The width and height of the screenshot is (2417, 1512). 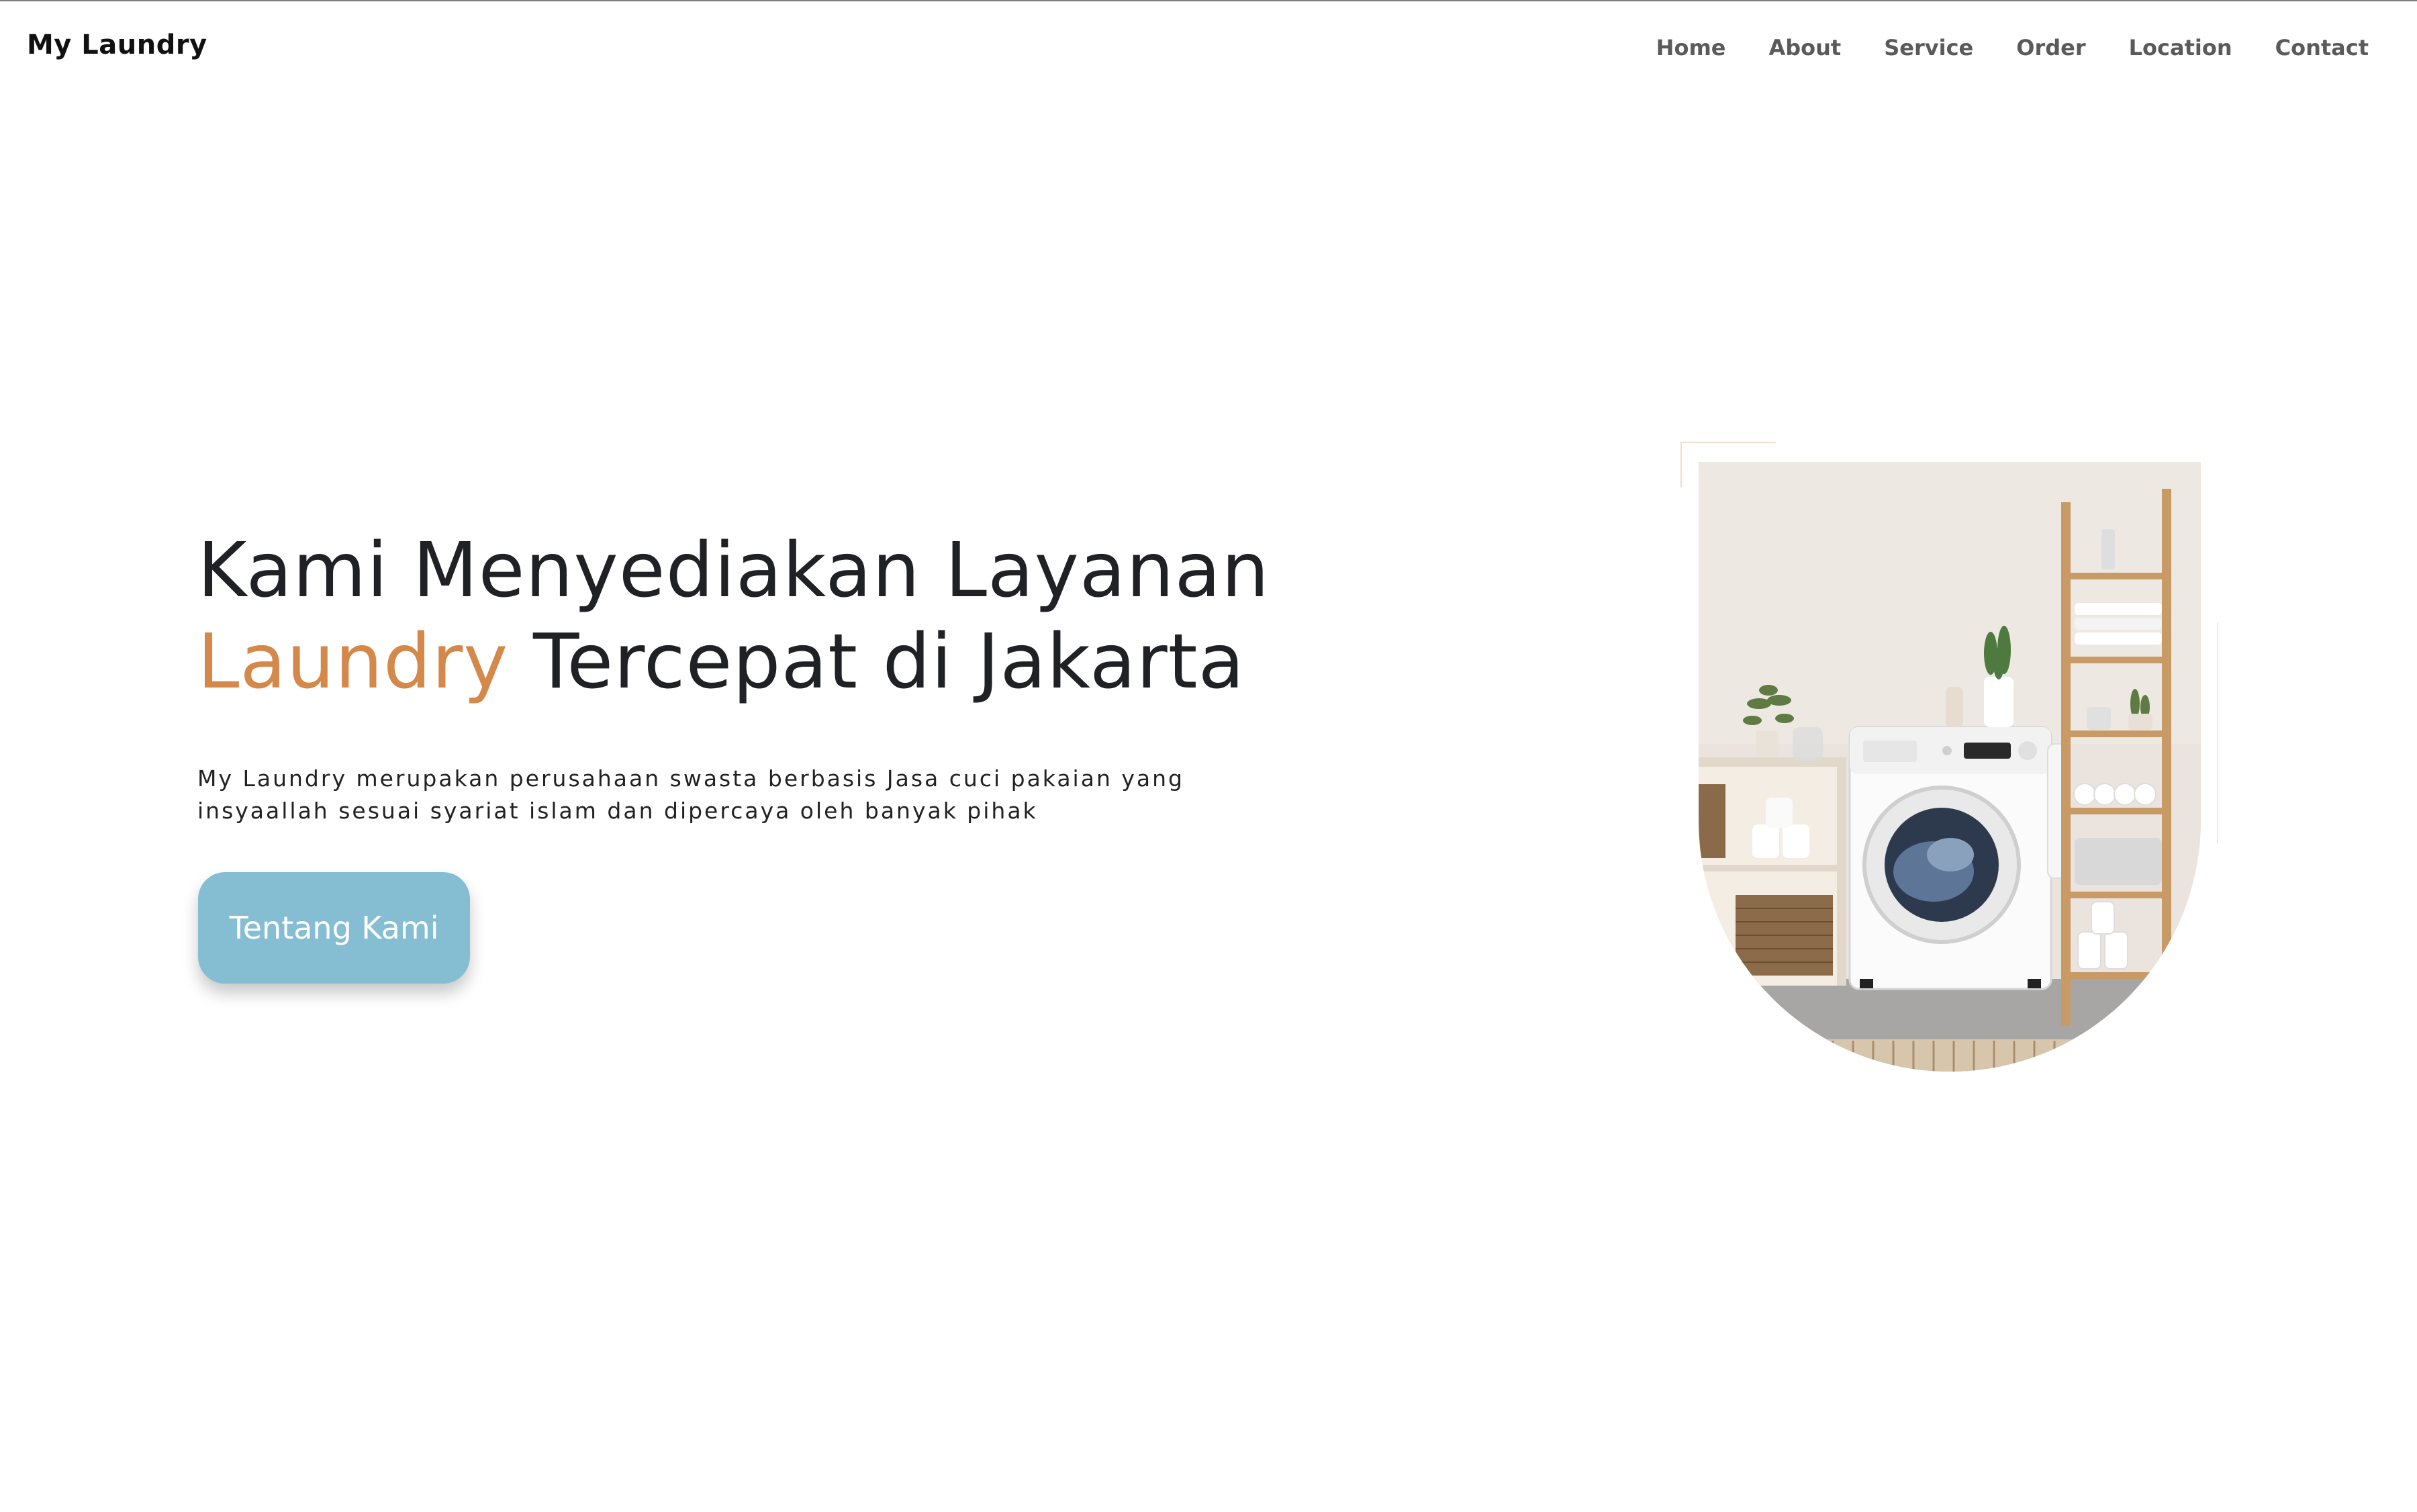 What do you see at coordinates (1691, 47) in the screenshot?
I see `nav-link-home: Home` at bounding box center [1691, 47].